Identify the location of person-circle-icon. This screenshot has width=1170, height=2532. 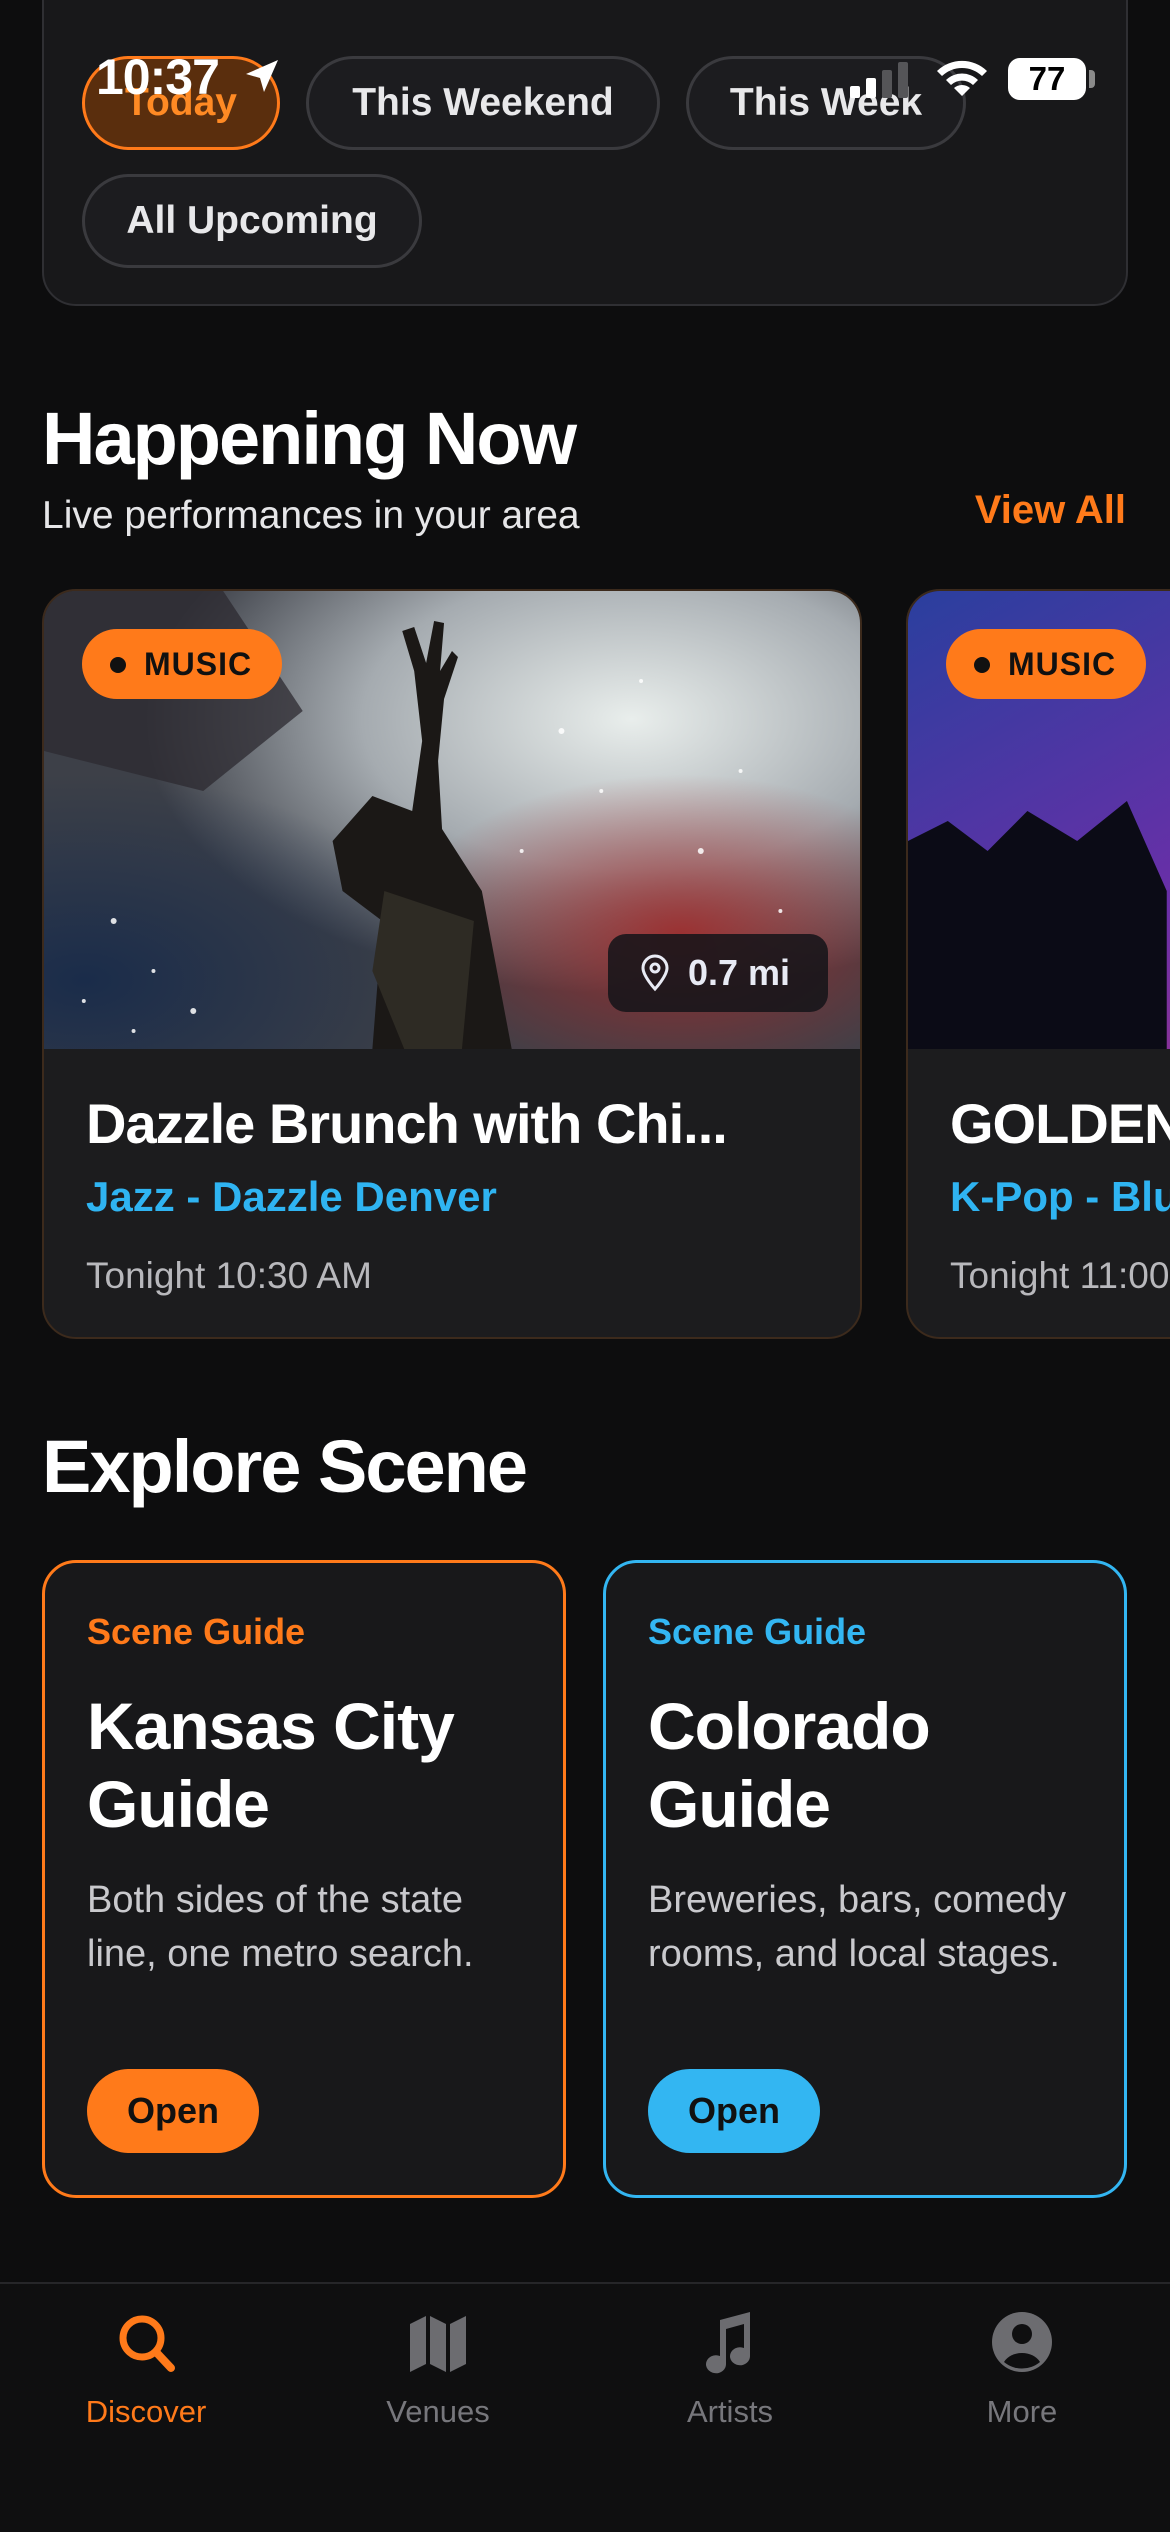
(1022, 2342).